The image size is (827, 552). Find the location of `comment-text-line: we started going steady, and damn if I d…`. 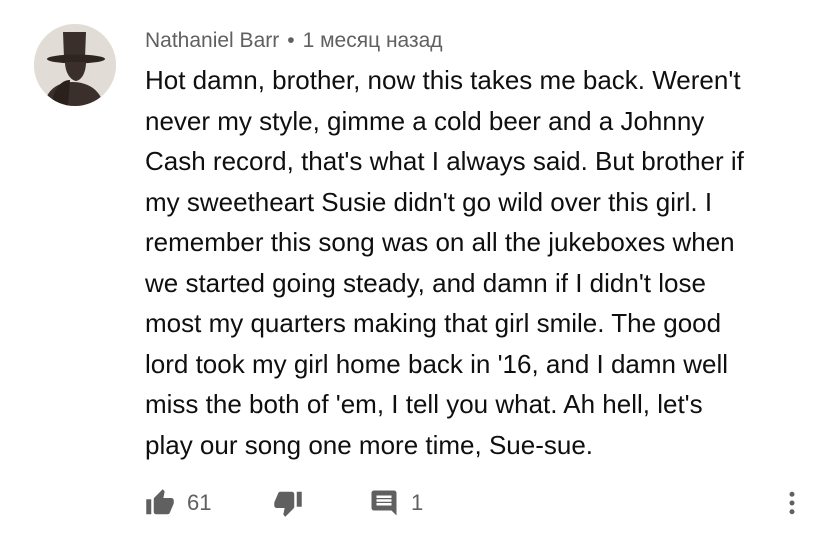

comment-text-line: we started going steady, and damn if I d… is located at coordinates (425, 282).